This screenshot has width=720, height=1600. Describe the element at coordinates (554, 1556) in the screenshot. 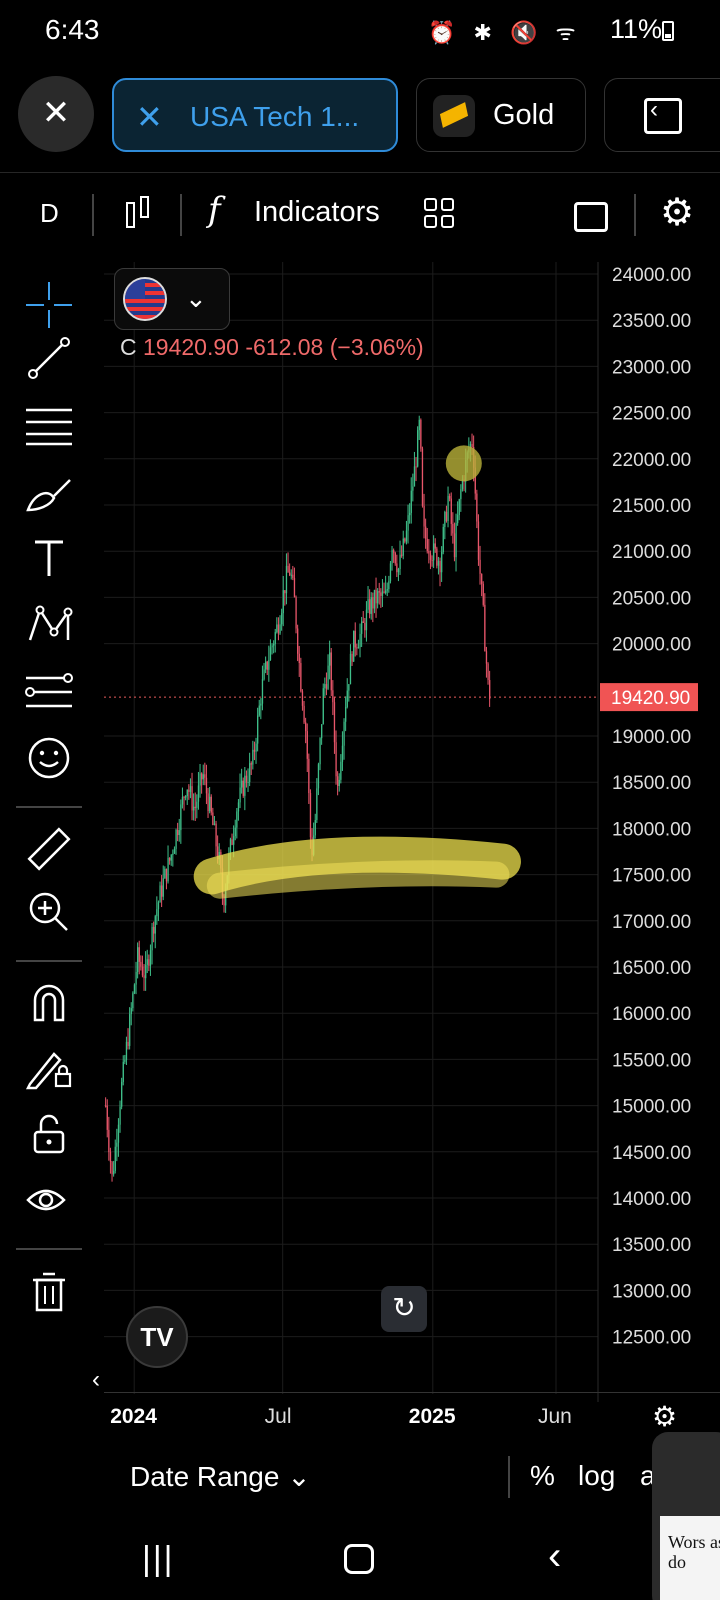

I see `back-button: ‹` at that location.